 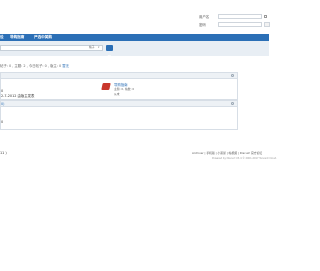 What do you see at coordinates (106, 86) in the screenshot?
I see `forum-icon` at bounding box center [106, 86].